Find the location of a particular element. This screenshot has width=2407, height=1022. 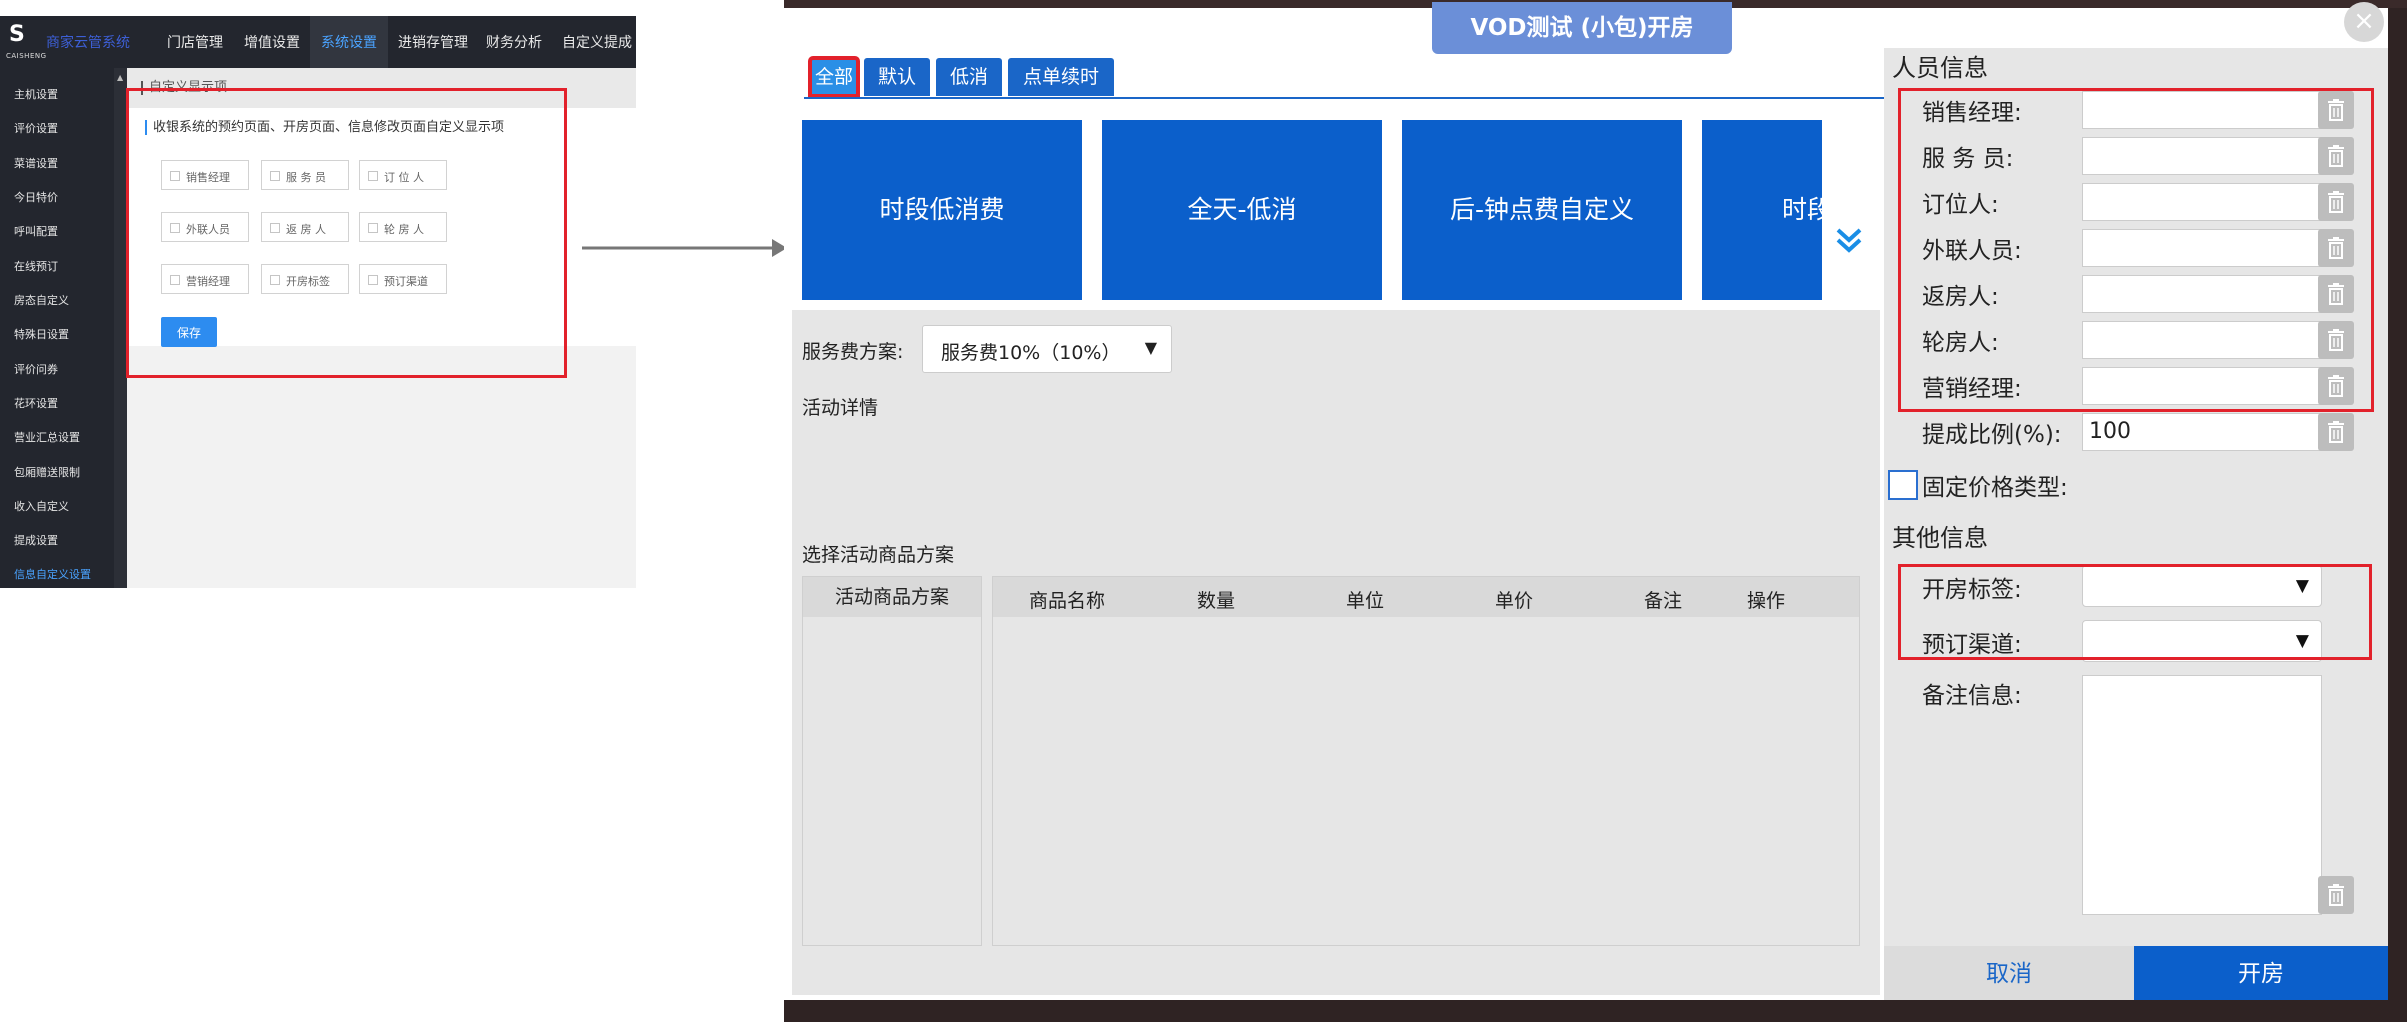

fixed-price-checkbox is located at coordinates (1903, 485).